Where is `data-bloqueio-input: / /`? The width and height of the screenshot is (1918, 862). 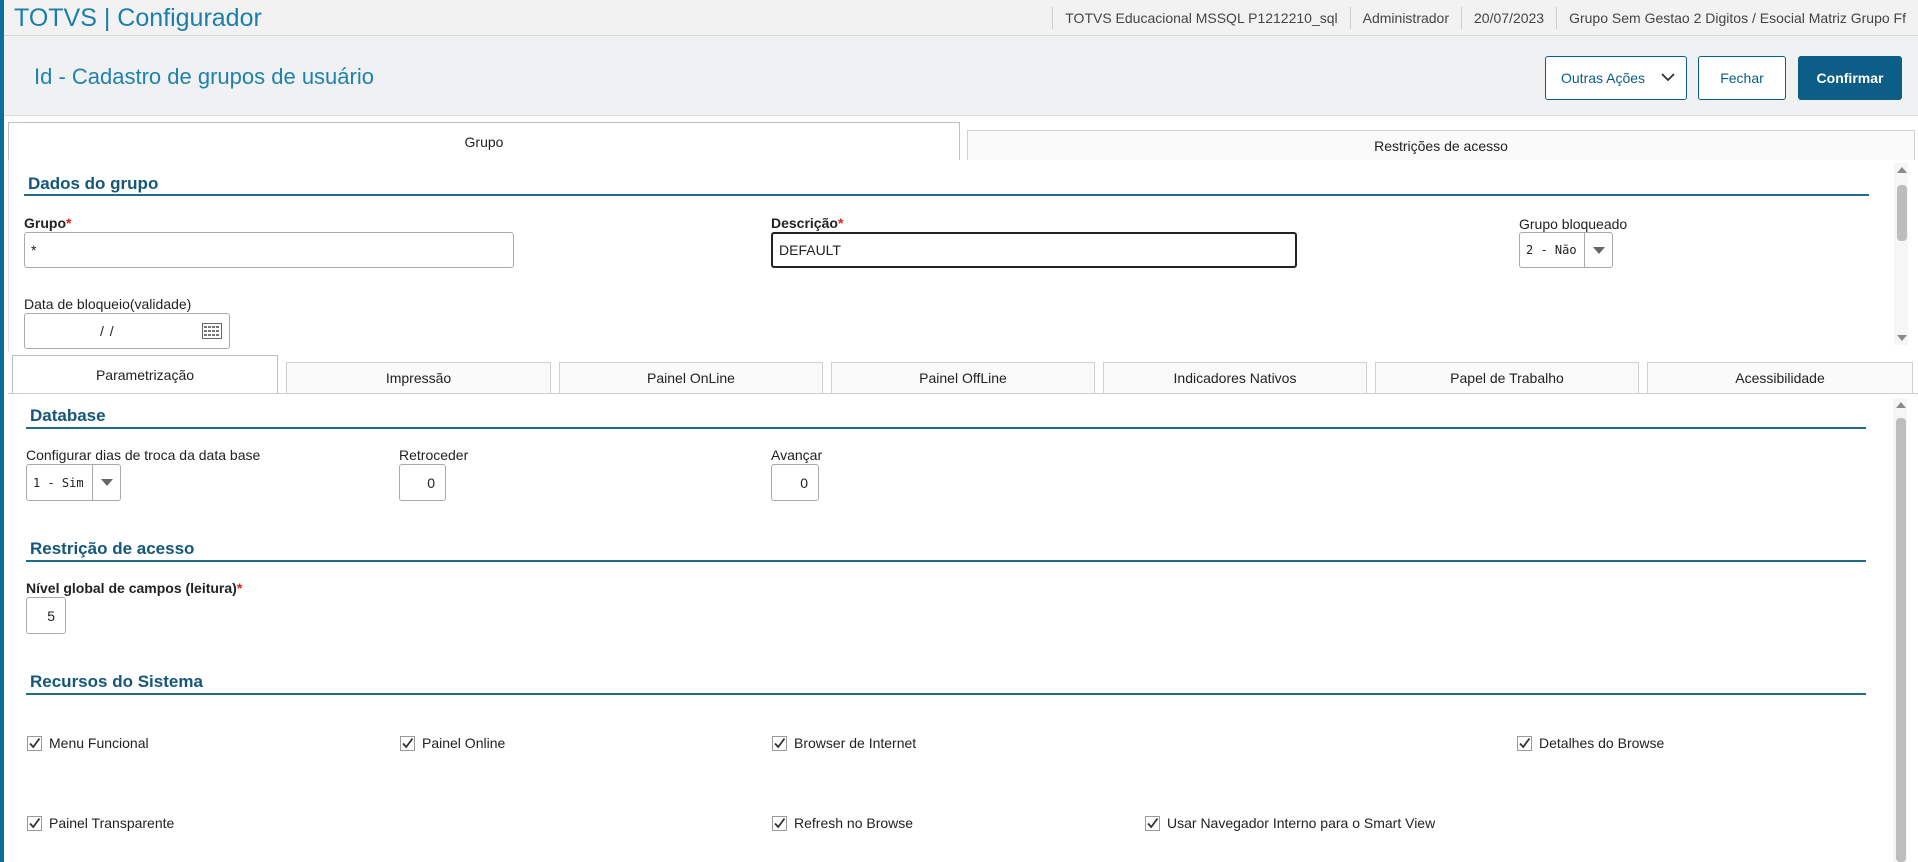 data-bloqueio-input: / / is located at coordinates (127, 331).